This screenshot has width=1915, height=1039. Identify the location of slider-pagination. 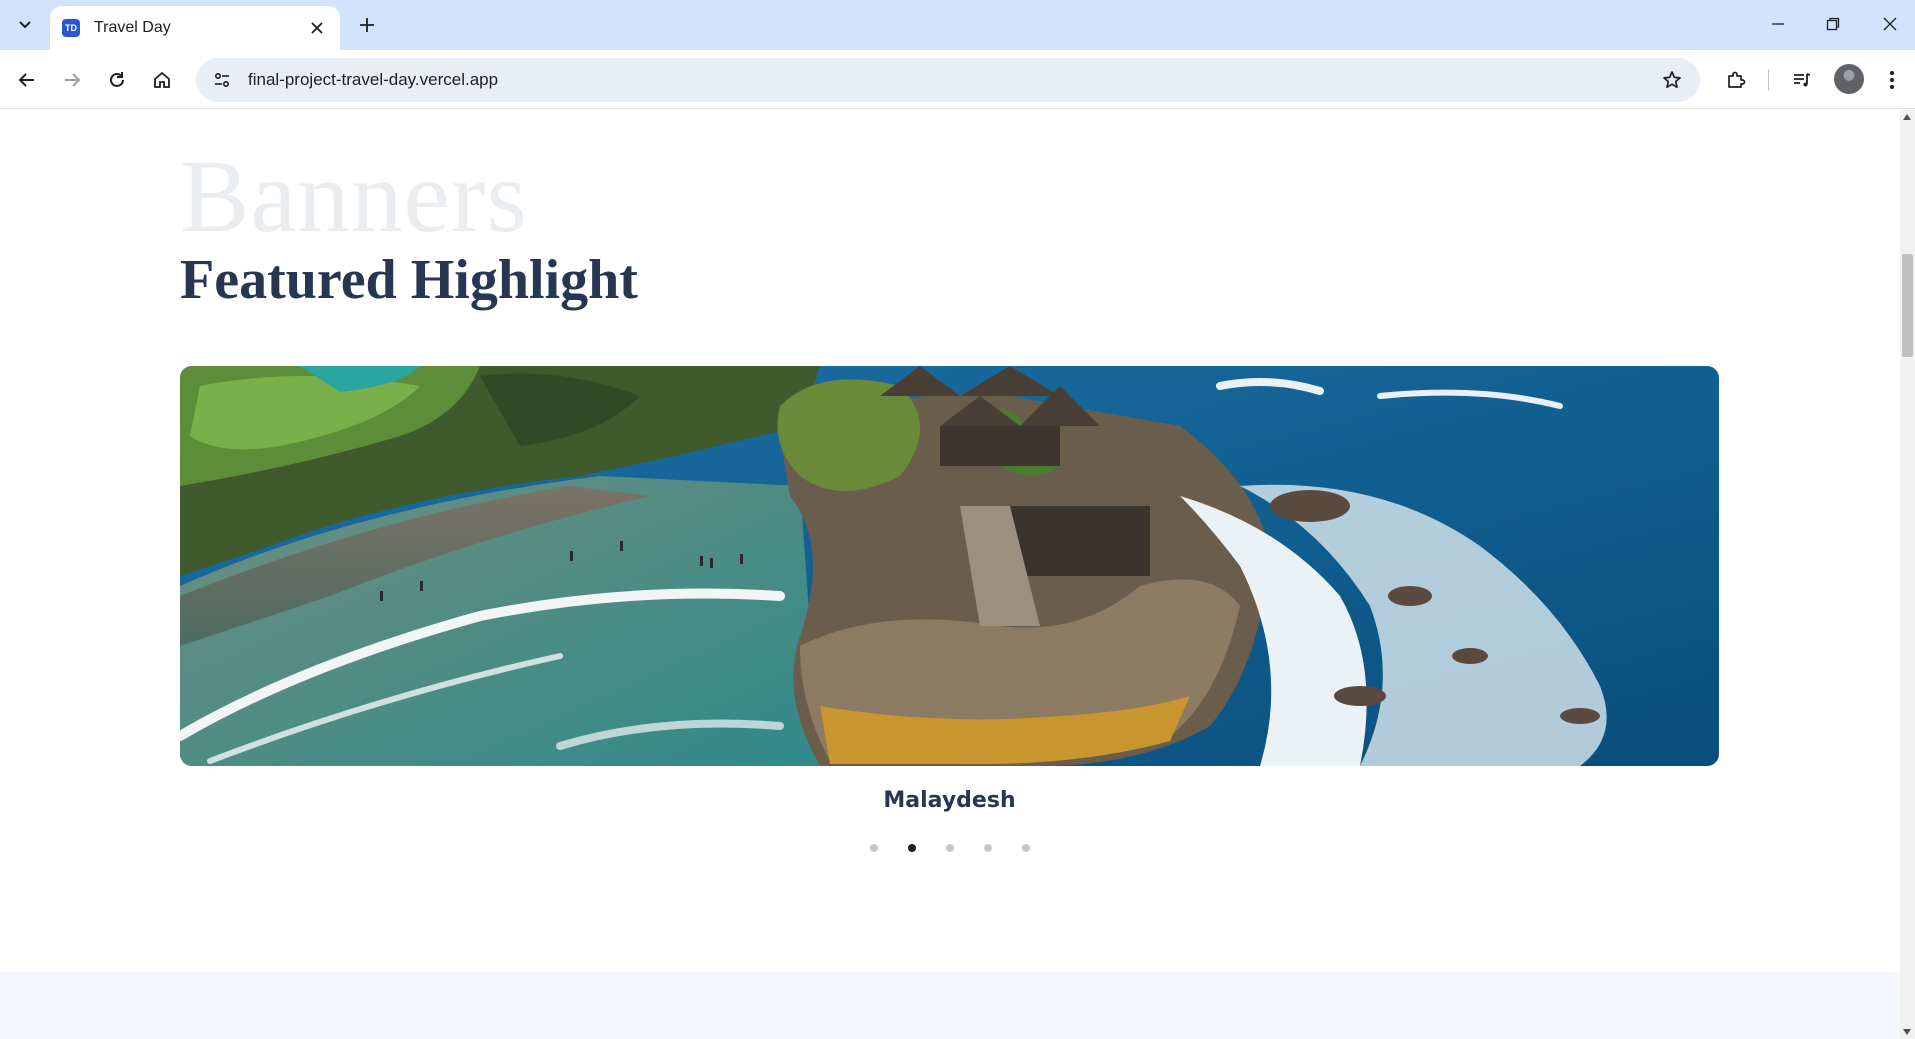
(950, 848).